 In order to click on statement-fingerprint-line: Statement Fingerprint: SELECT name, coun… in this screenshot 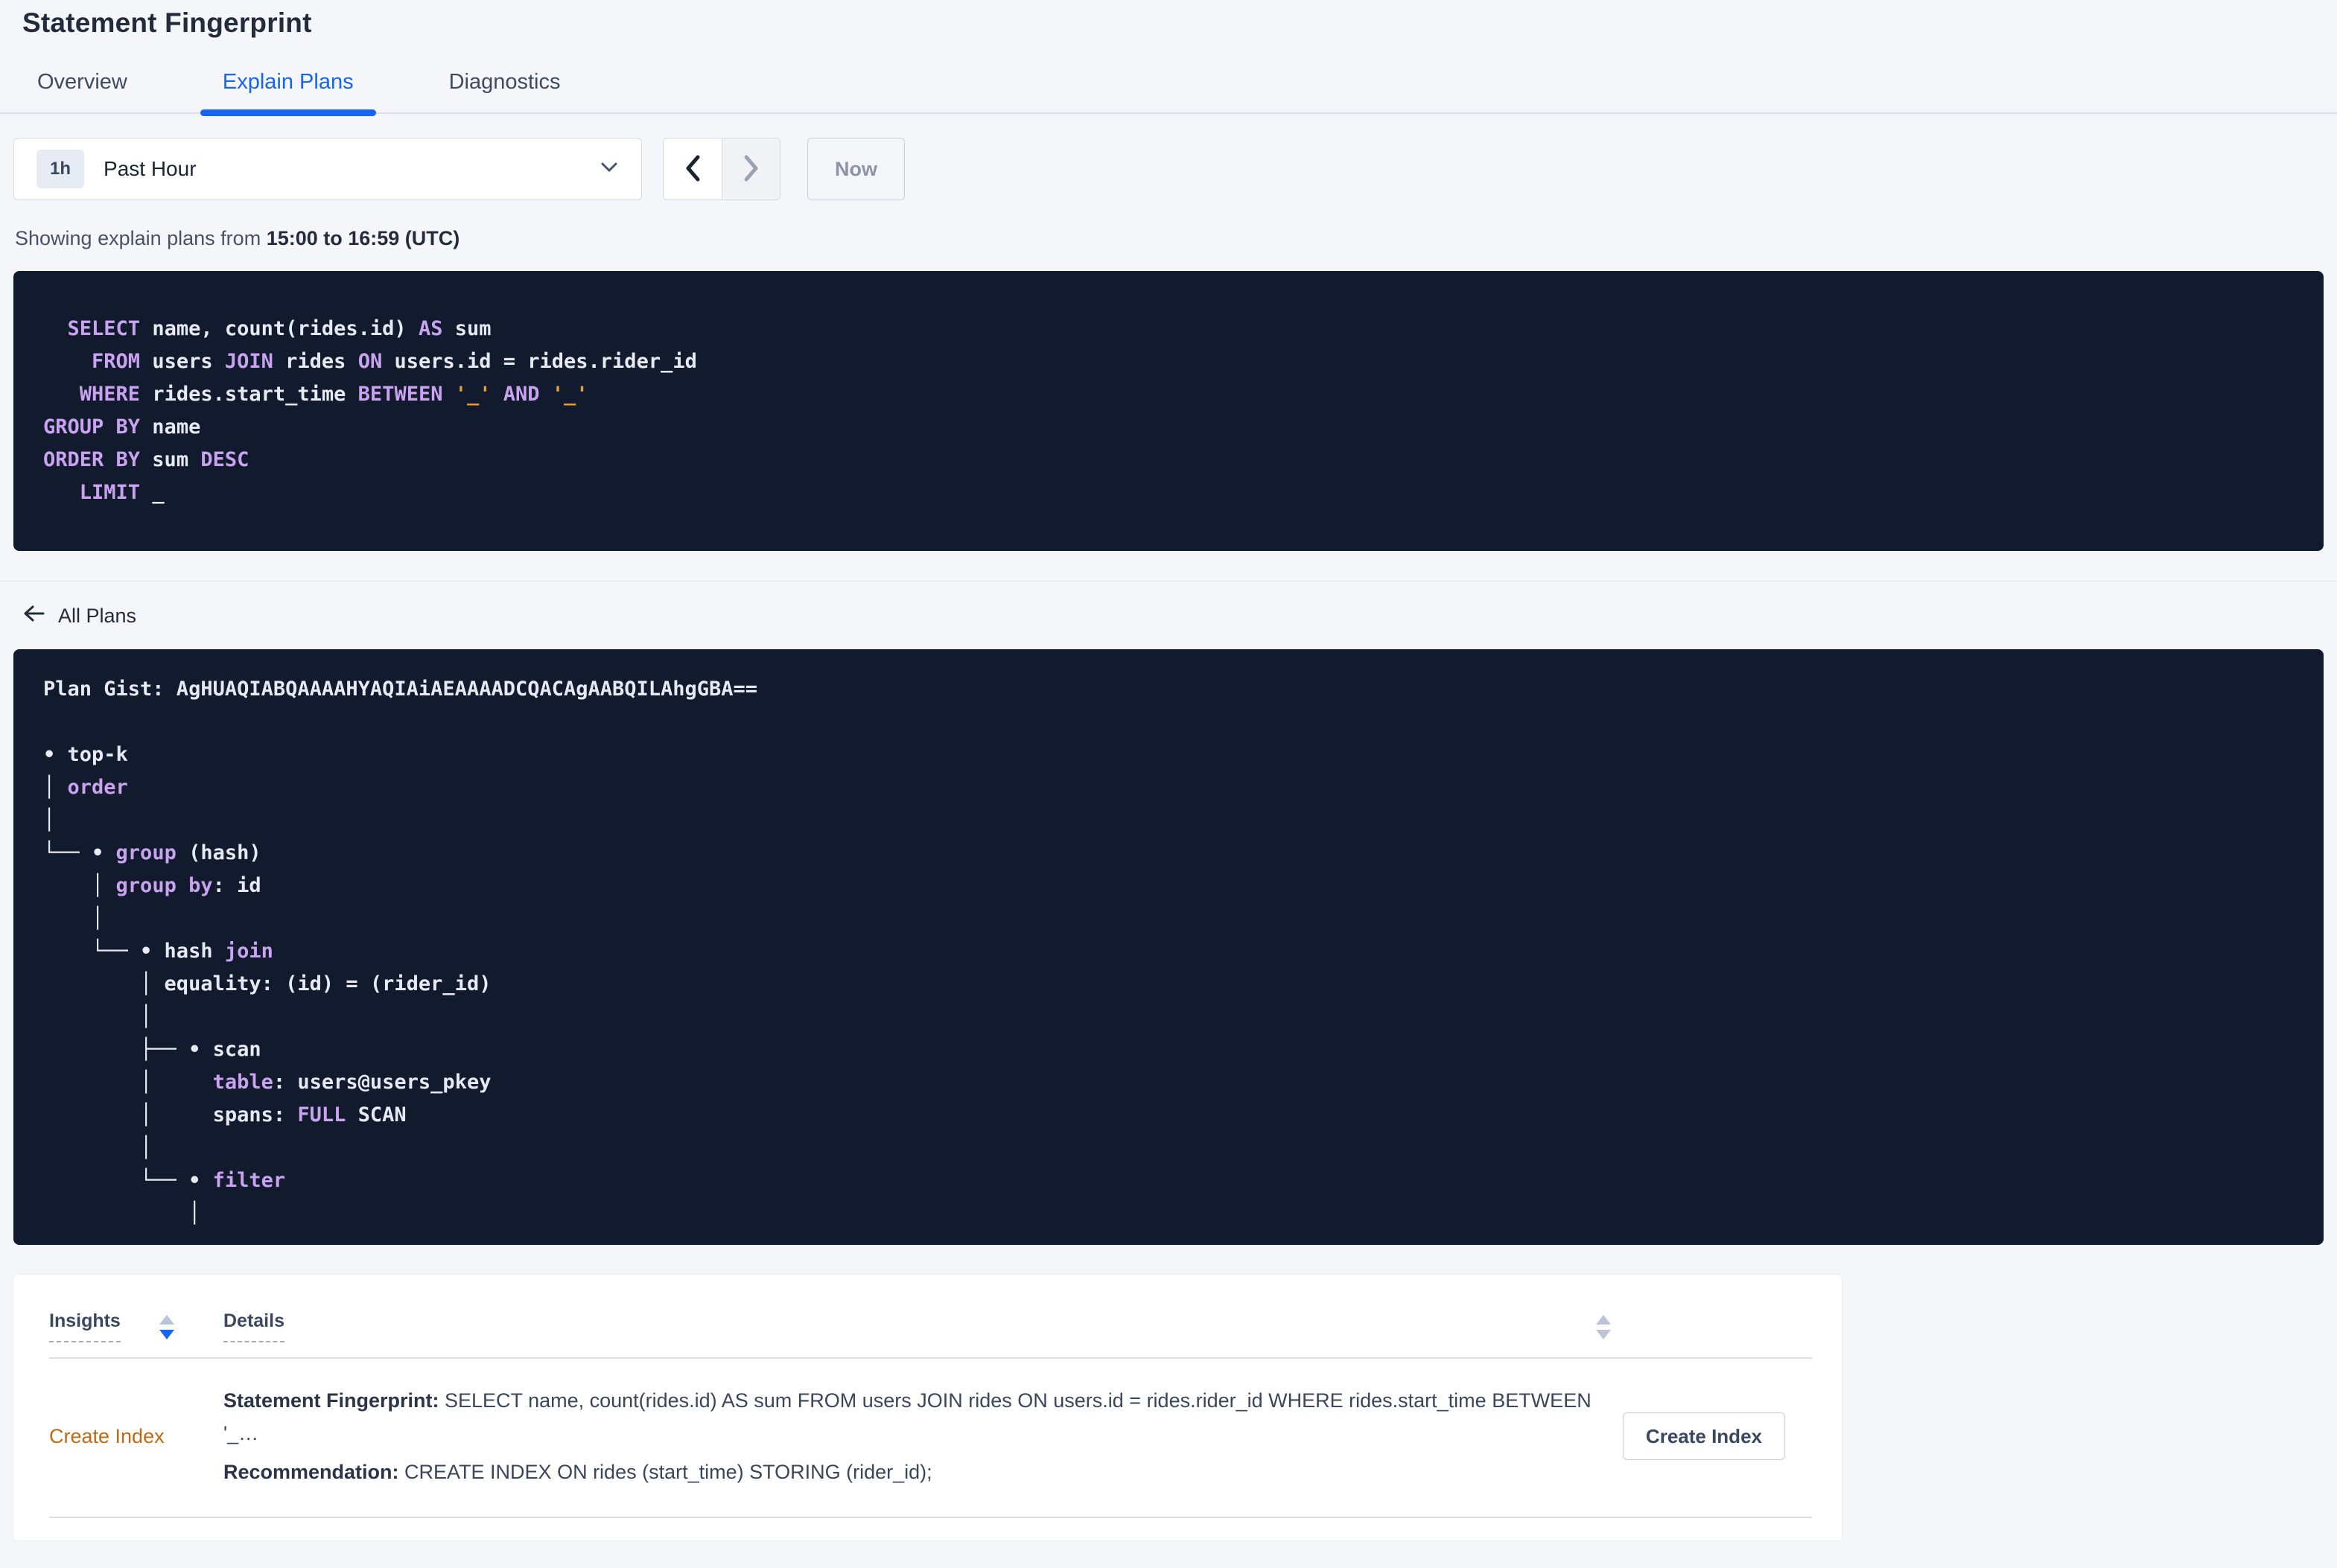, I will do `click(914, 1417)`.